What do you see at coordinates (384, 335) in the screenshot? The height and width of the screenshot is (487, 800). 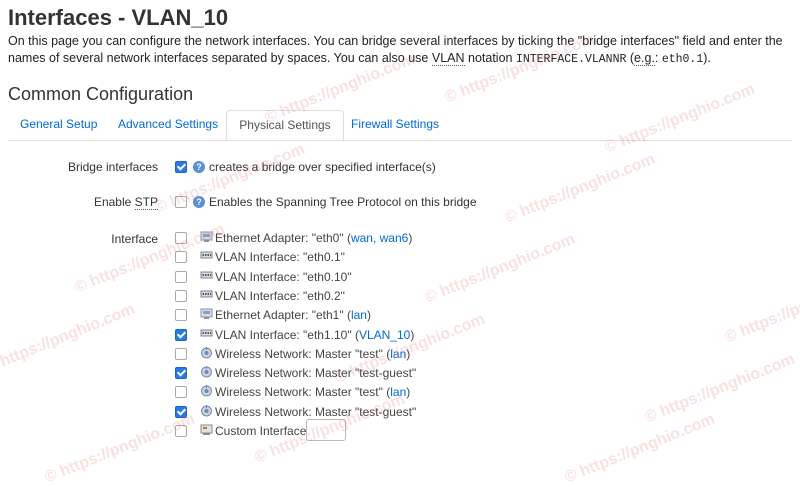 I see `interface-network-link: VLAN_10` at bounding box center [384, 335].